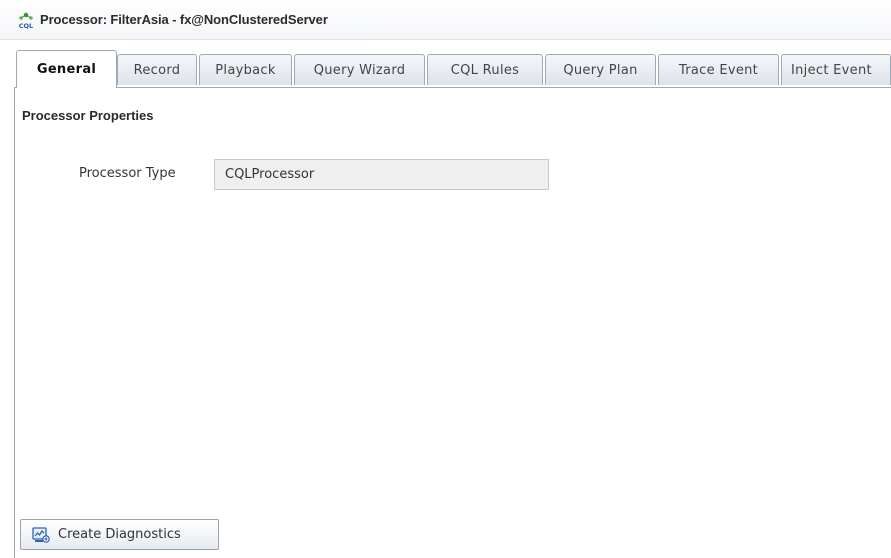  Describe the element at coordinates (485, 69) in the screenshot. I see `tab-cql-rules: CQL Rules` at that location.